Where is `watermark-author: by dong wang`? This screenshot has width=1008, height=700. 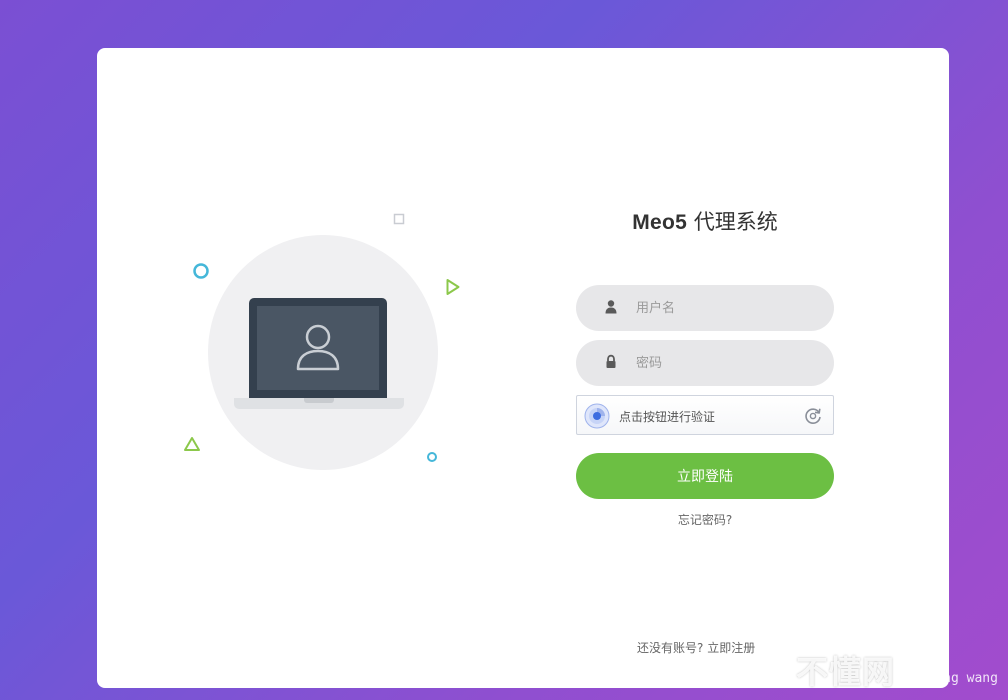 watermark-author: by dong wang is located at coordinates (951, 678).